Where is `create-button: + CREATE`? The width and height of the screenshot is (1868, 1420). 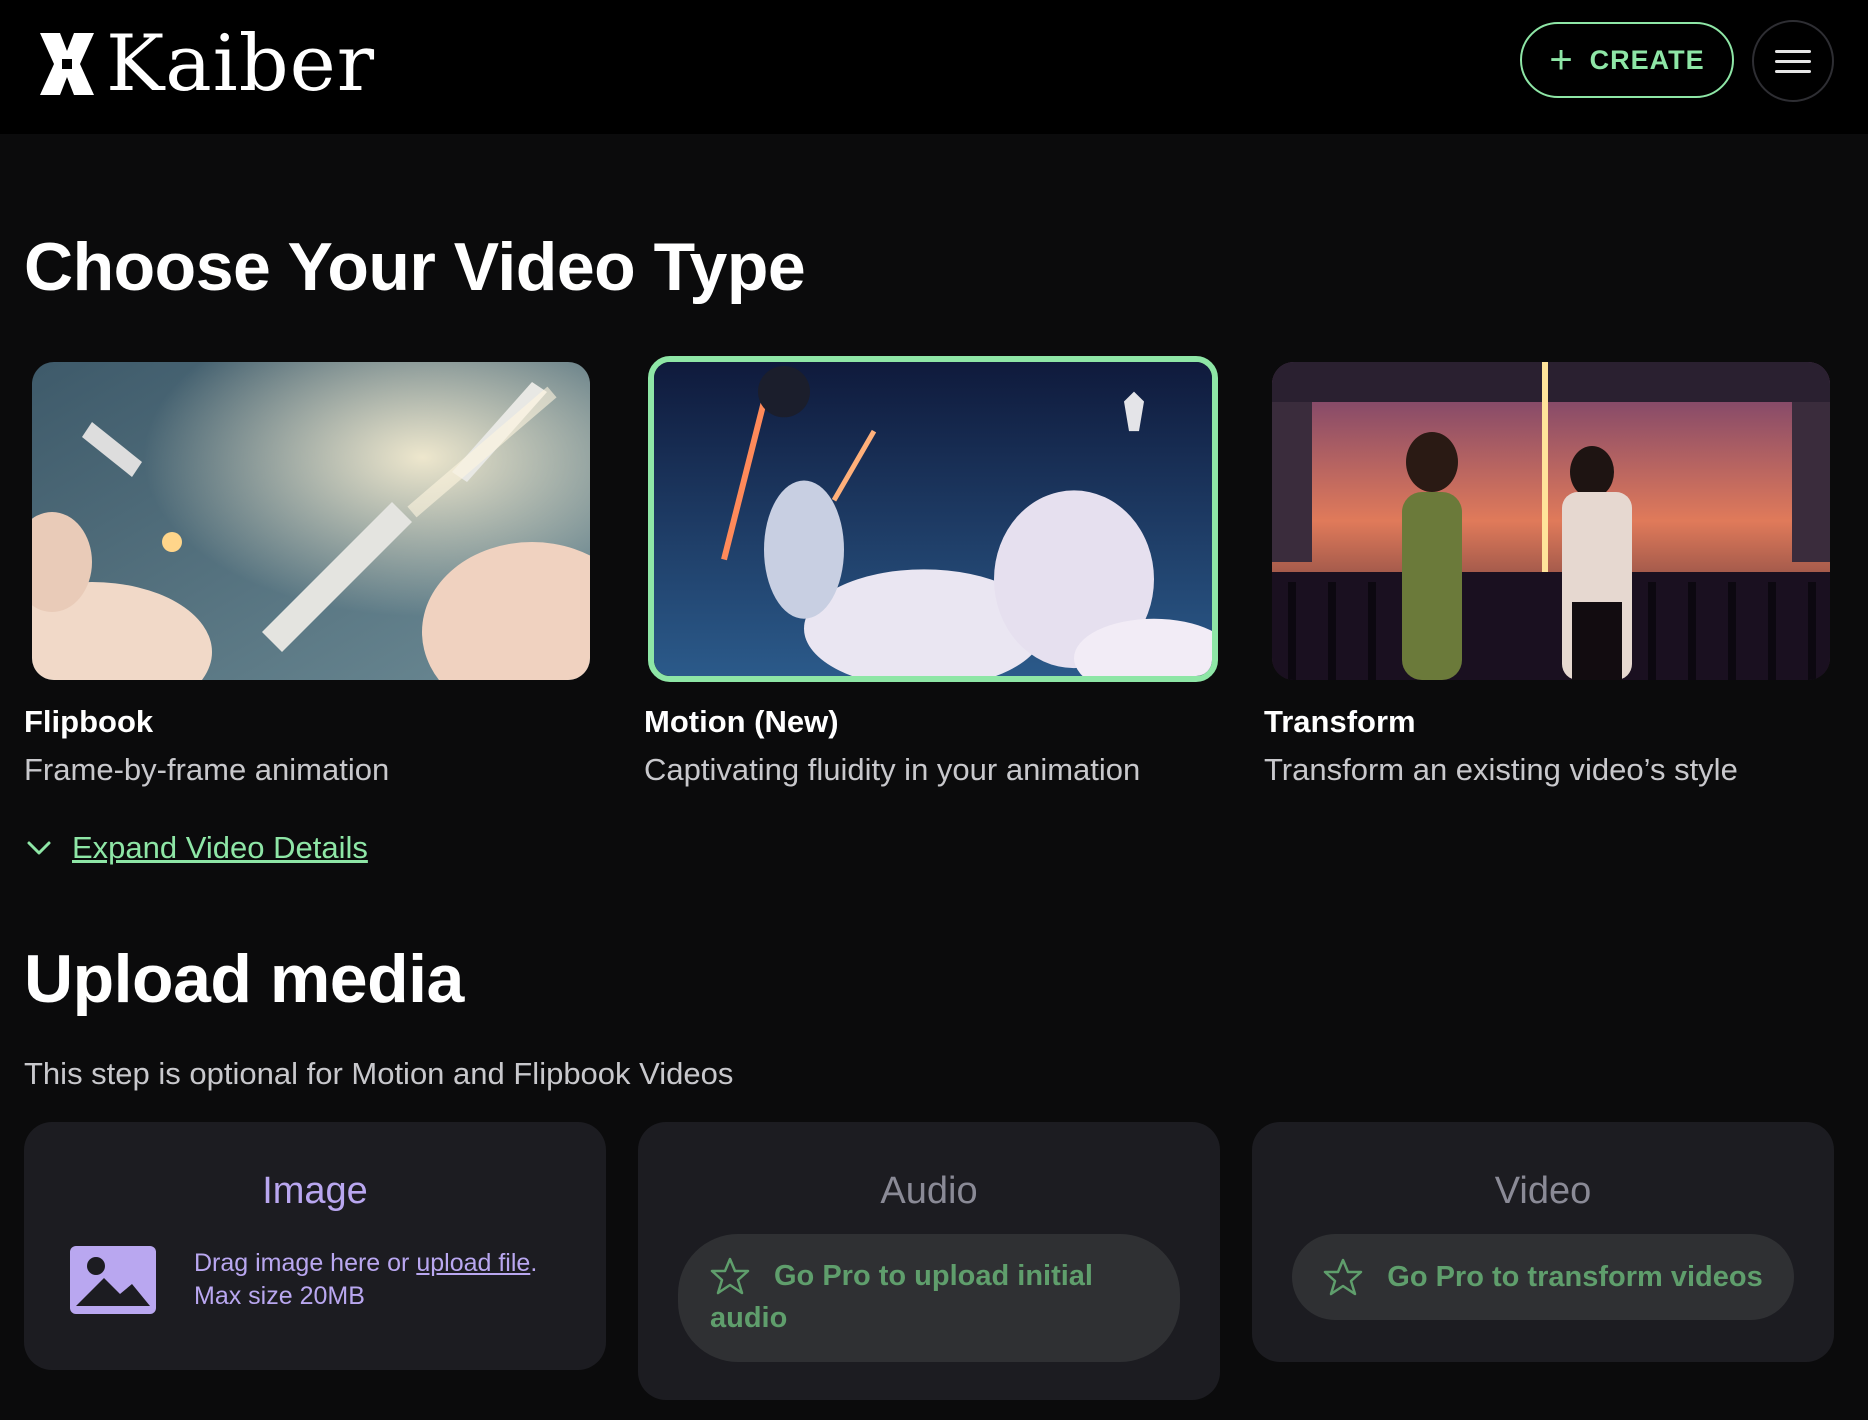 create-button: + CREATE is located at coordinates (1627, 60).